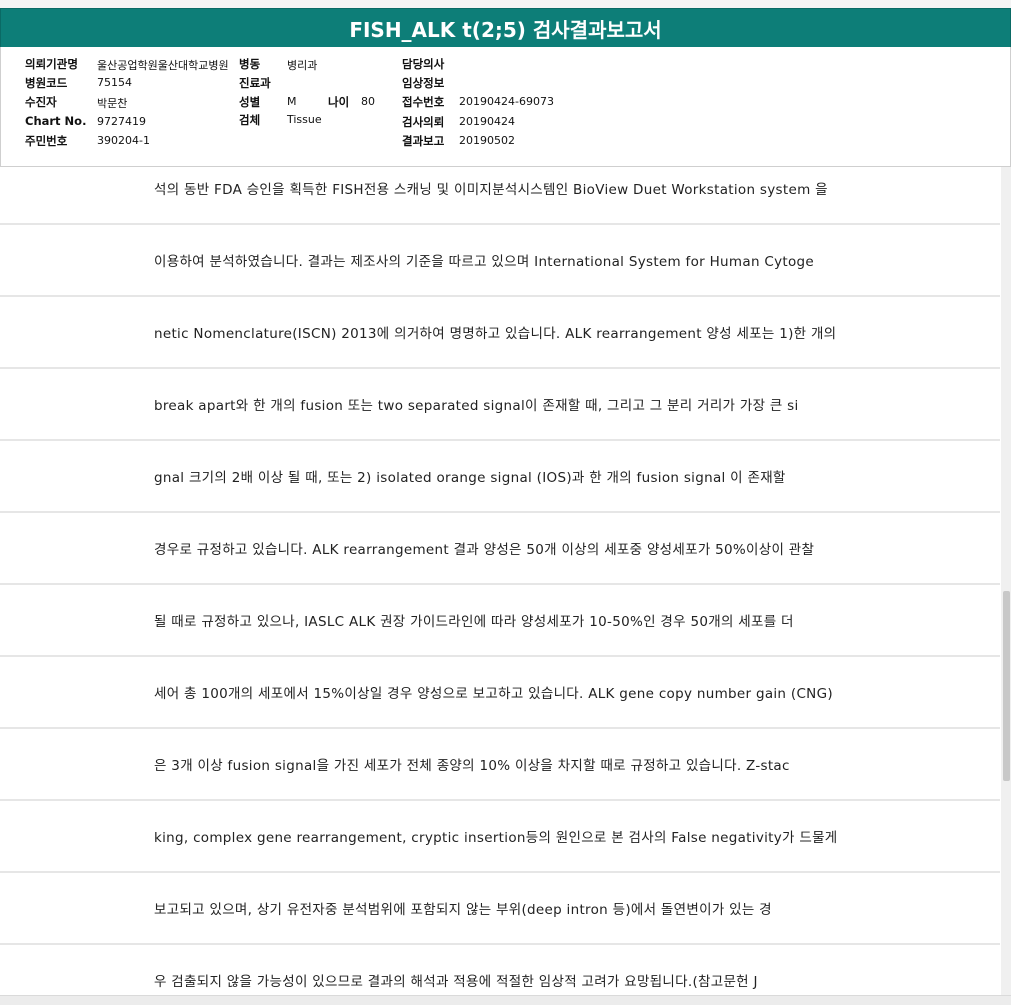 This screenshot has height=1005, width=1011. Describe the element at coordinates (121, 121) in the screenshot. I see `chart-no-value: 9727419` at that location.